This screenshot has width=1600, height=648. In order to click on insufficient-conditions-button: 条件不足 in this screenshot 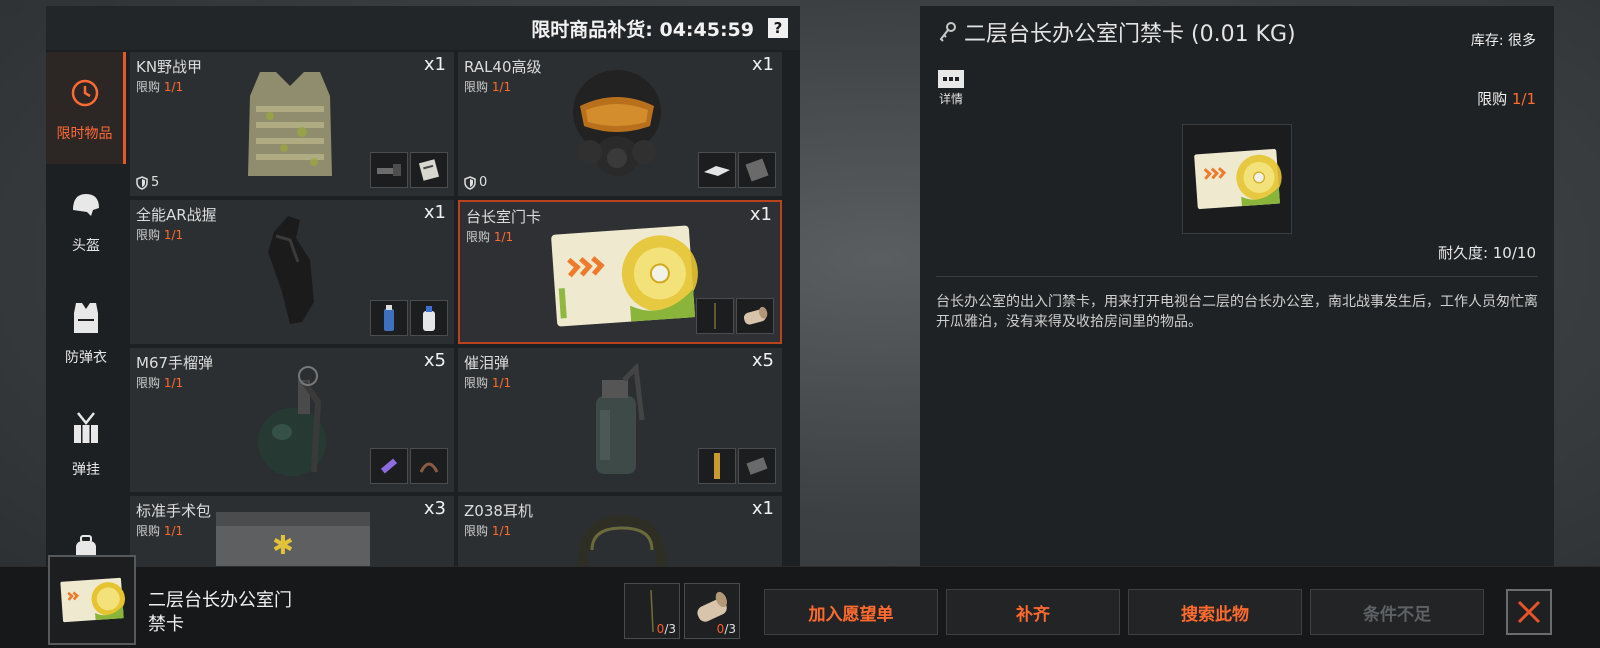, I will do `click(1397, 612)`.